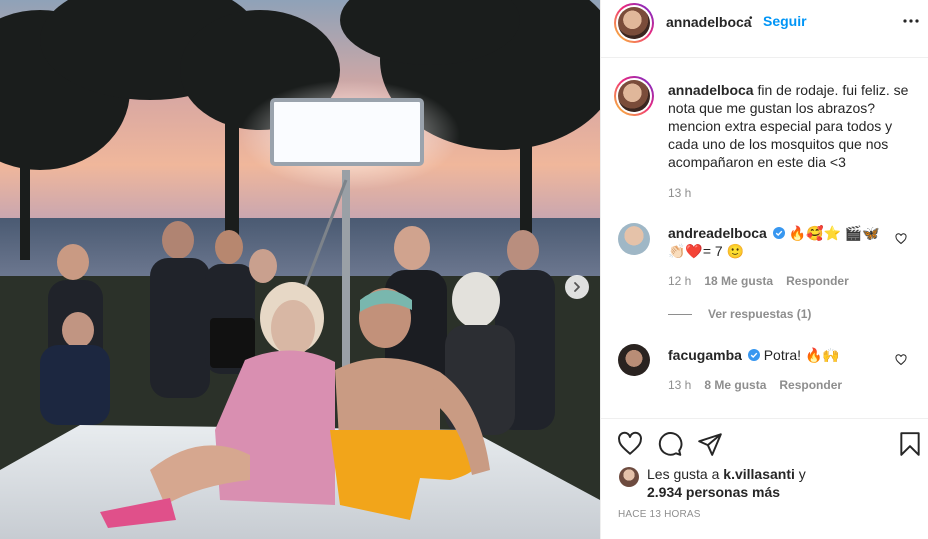 This screenshot has height=539, width=928. What do you see at coordinates (670, 444) in the screenshot?
I see `comment-icon` at bounding box center [670, 444].